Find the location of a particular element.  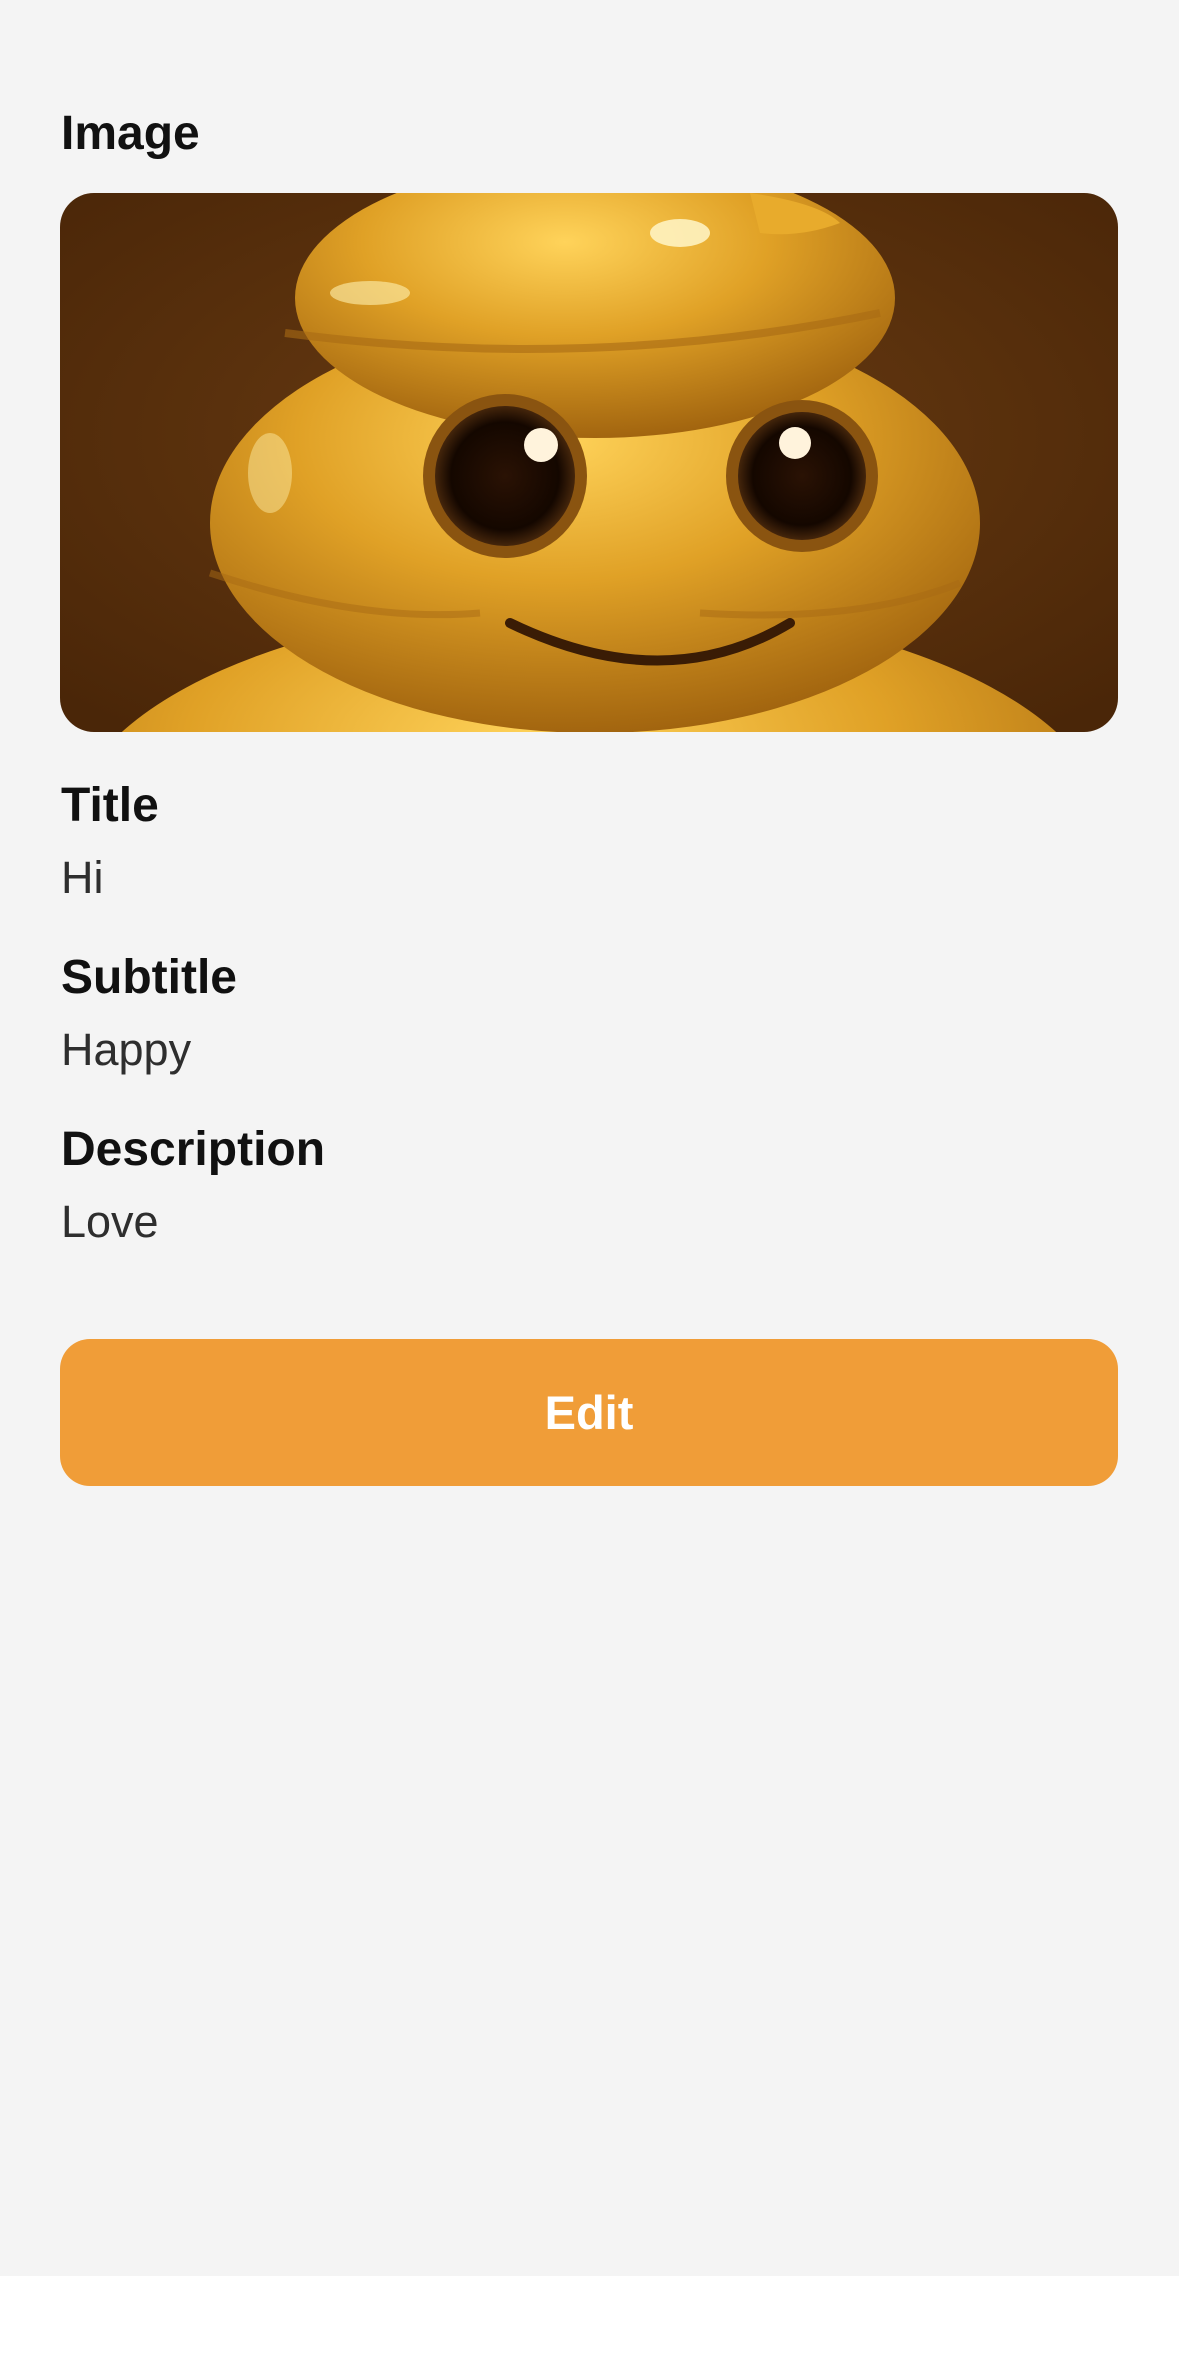

description-section-label: Description is located at coordinates (193, 1149).